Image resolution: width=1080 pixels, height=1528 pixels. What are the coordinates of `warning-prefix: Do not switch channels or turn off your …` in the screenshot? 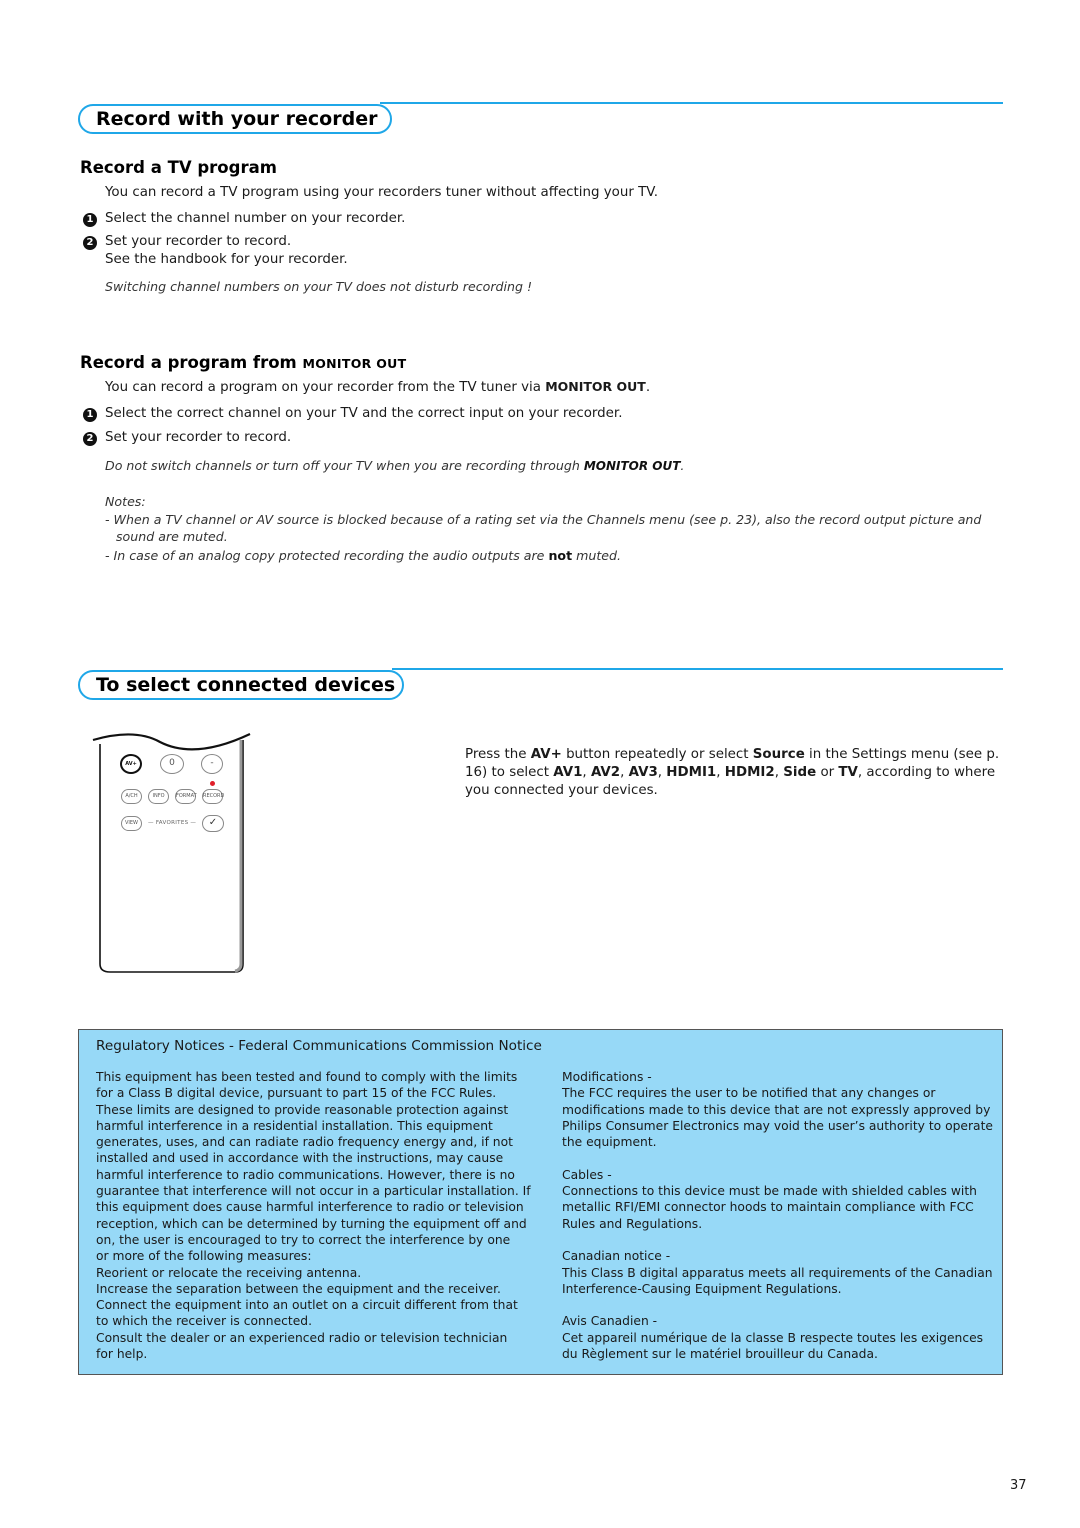 It's located at (342, 465).